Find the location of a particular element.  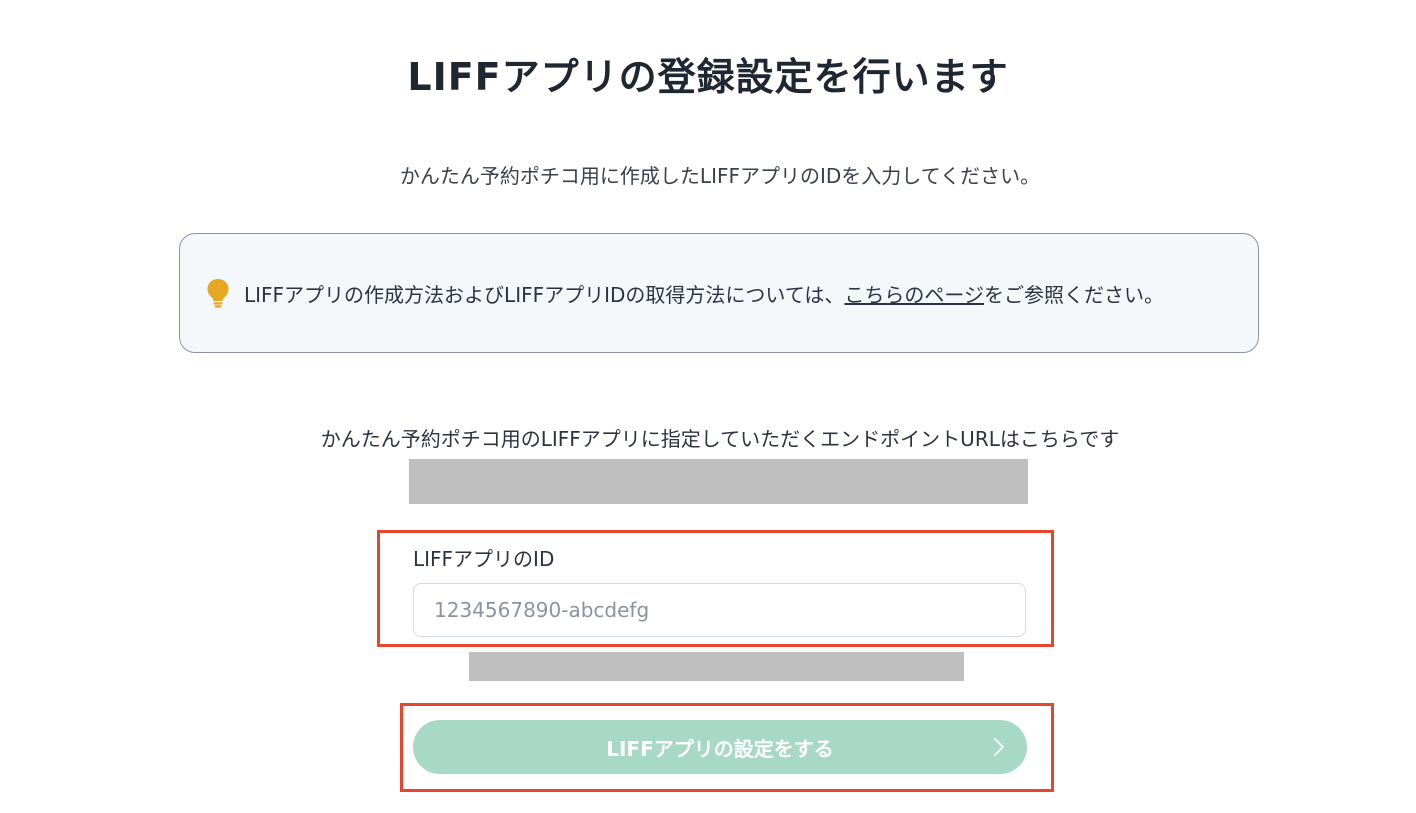

lightbulb-icon is located at coordinates (218, 293).